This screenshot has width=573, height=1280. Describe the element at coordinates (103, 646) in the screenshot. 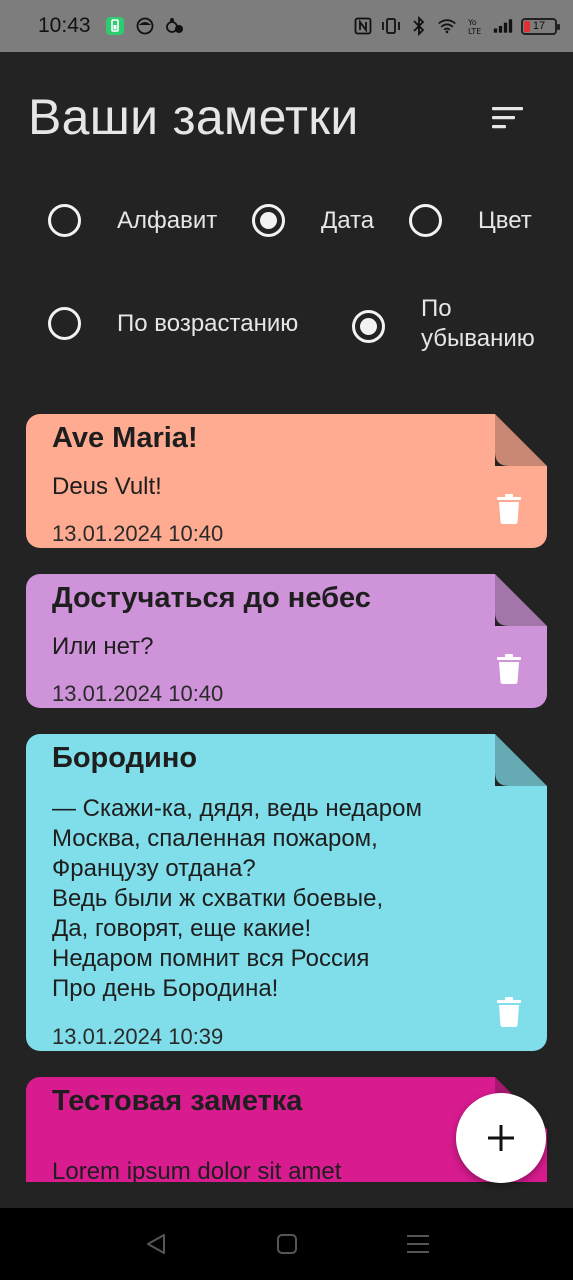

I see `note-text: Или нет?` at that location.